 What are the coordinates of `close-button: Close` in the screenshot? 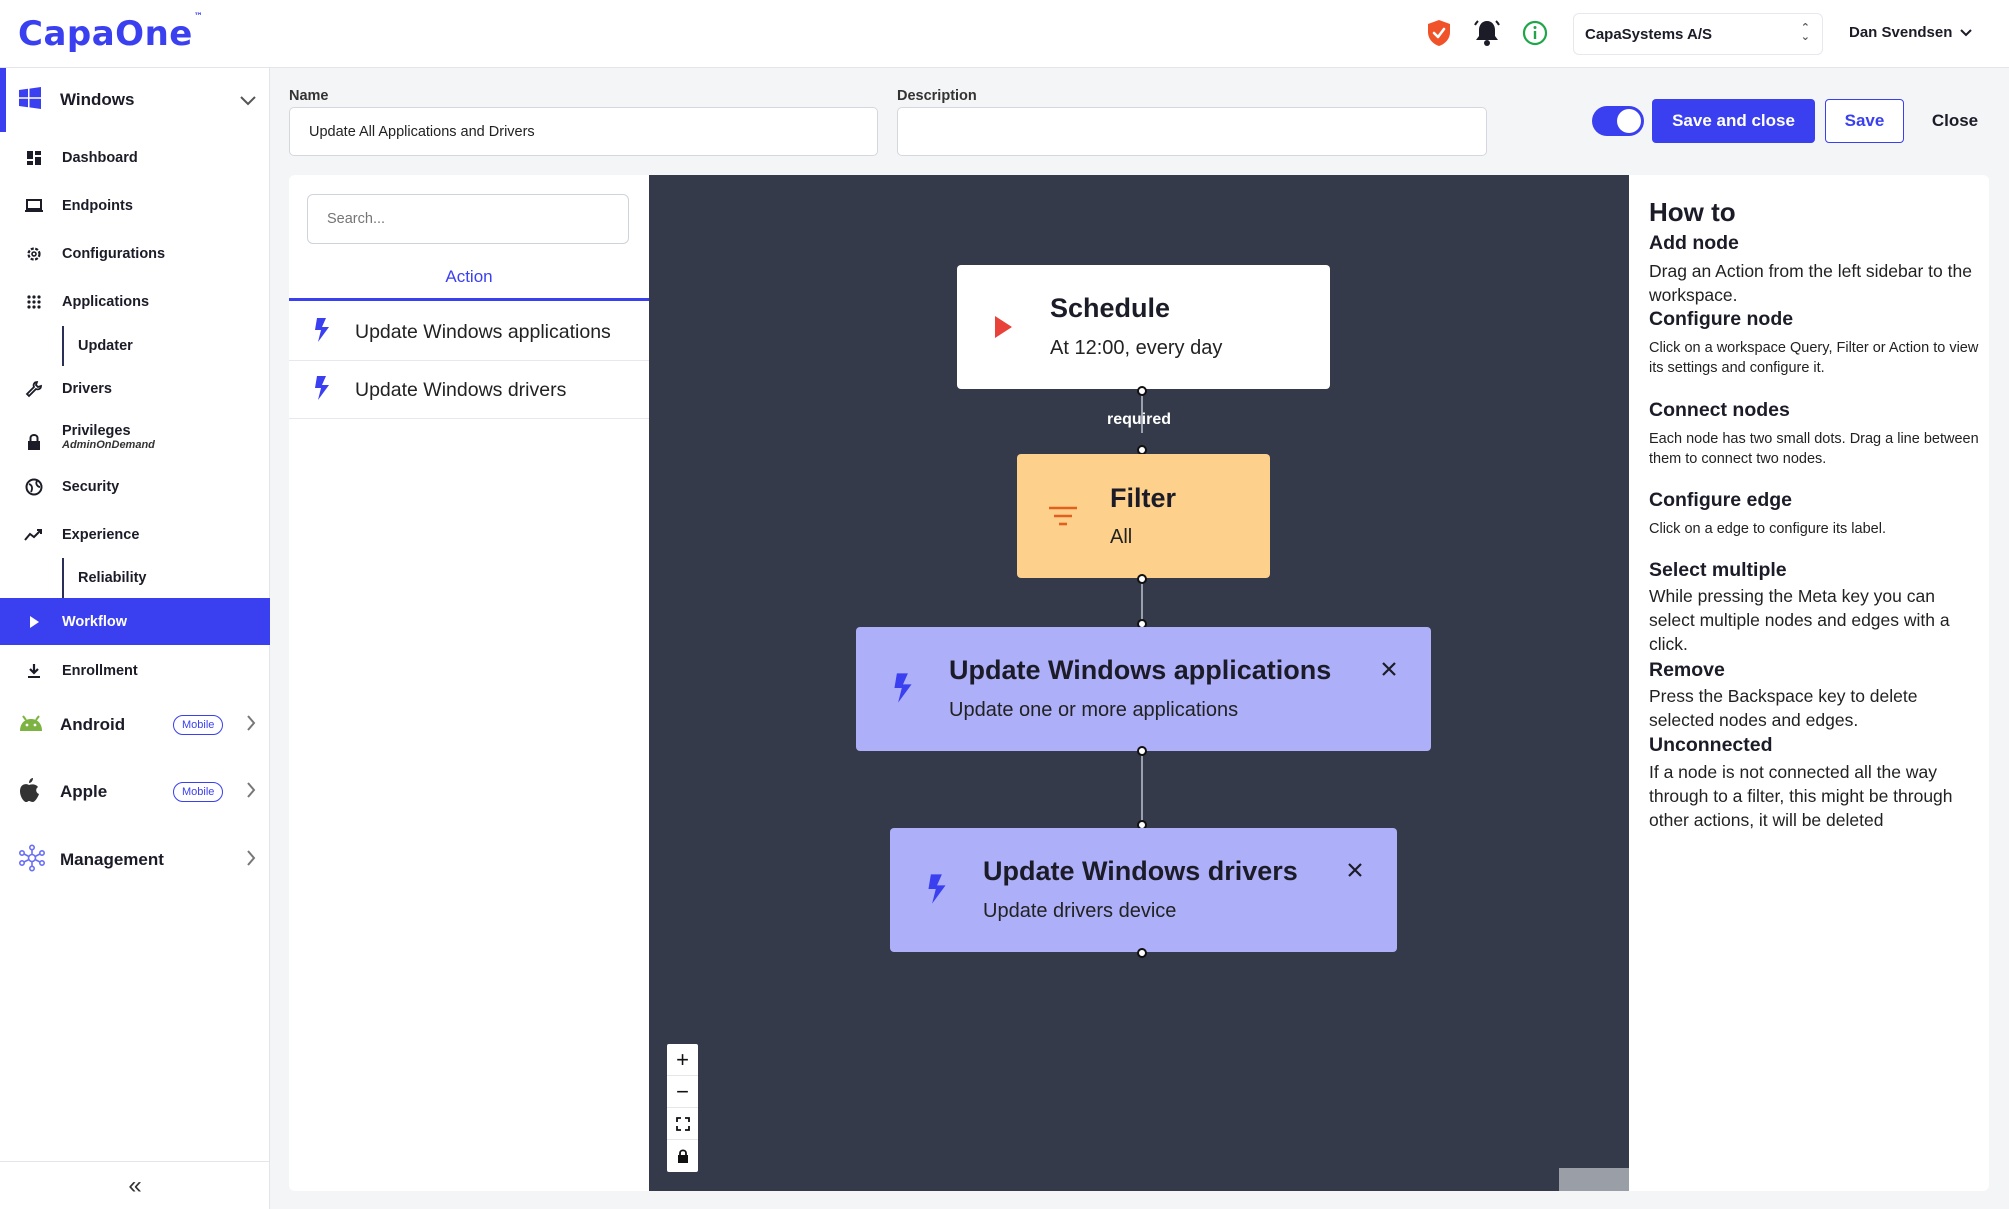 It's located at (1955, 121).